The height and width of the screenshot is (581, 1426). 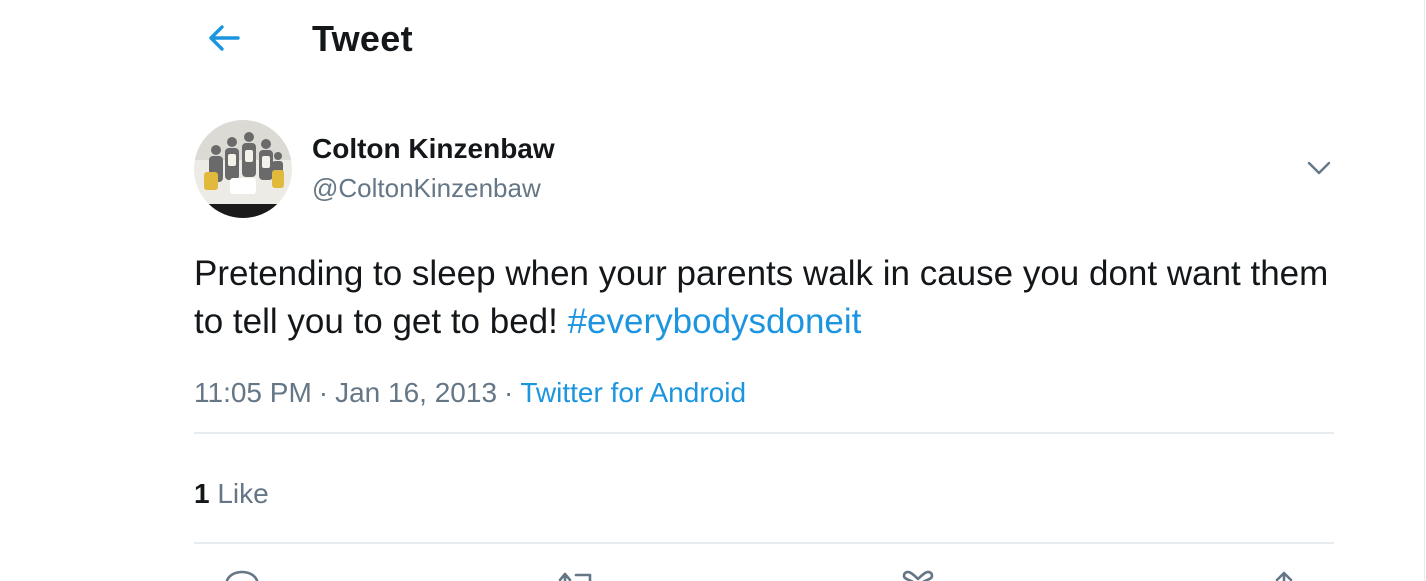 What do you see at coordinates (715, 321) in the screenshot?
I see `hashtag-link: #everybodysdoneit` at bounding box center [715, 321].